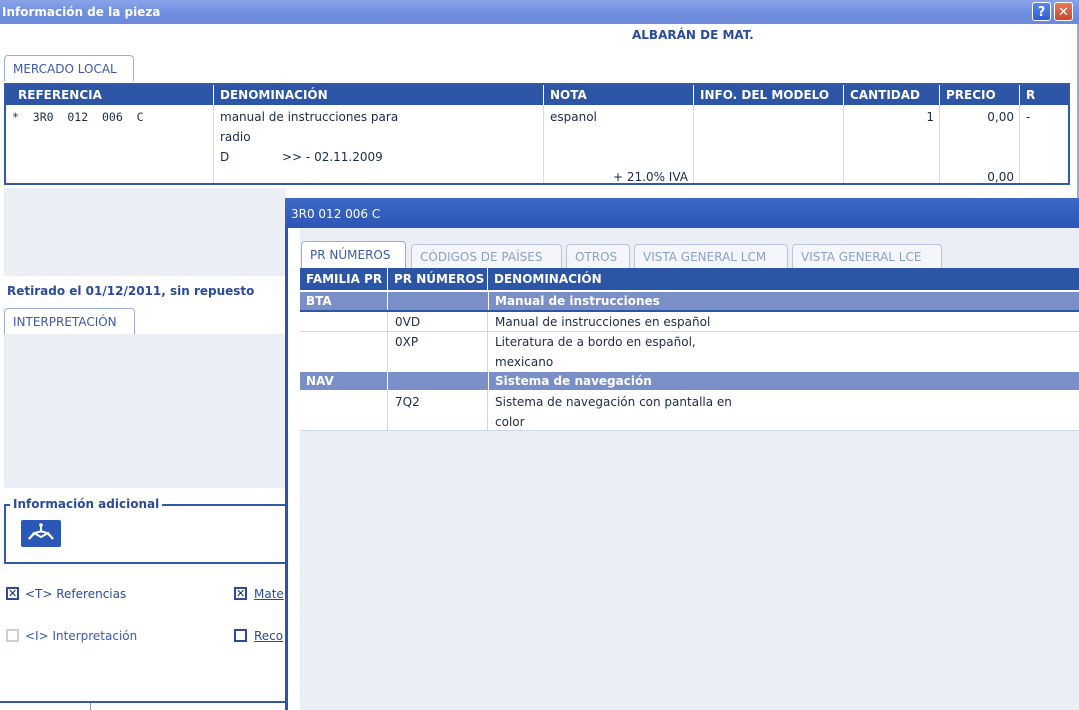  I want to click on checkbox-interpretacion, so click(12, 635).